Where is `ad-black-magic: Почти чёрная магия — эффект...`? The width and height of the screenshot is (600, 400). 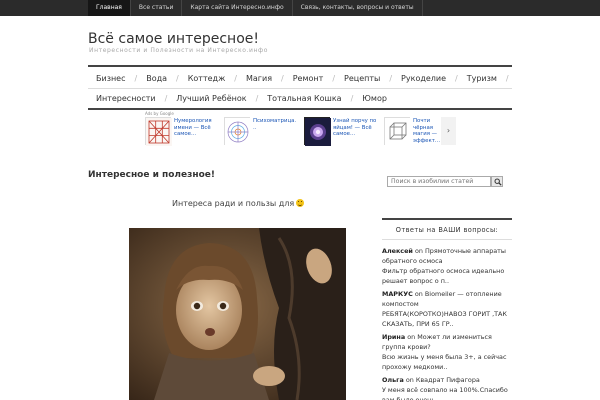 ad-black-magic: Почти чёрная магия — эффект... is located at coordinates (412, 132).